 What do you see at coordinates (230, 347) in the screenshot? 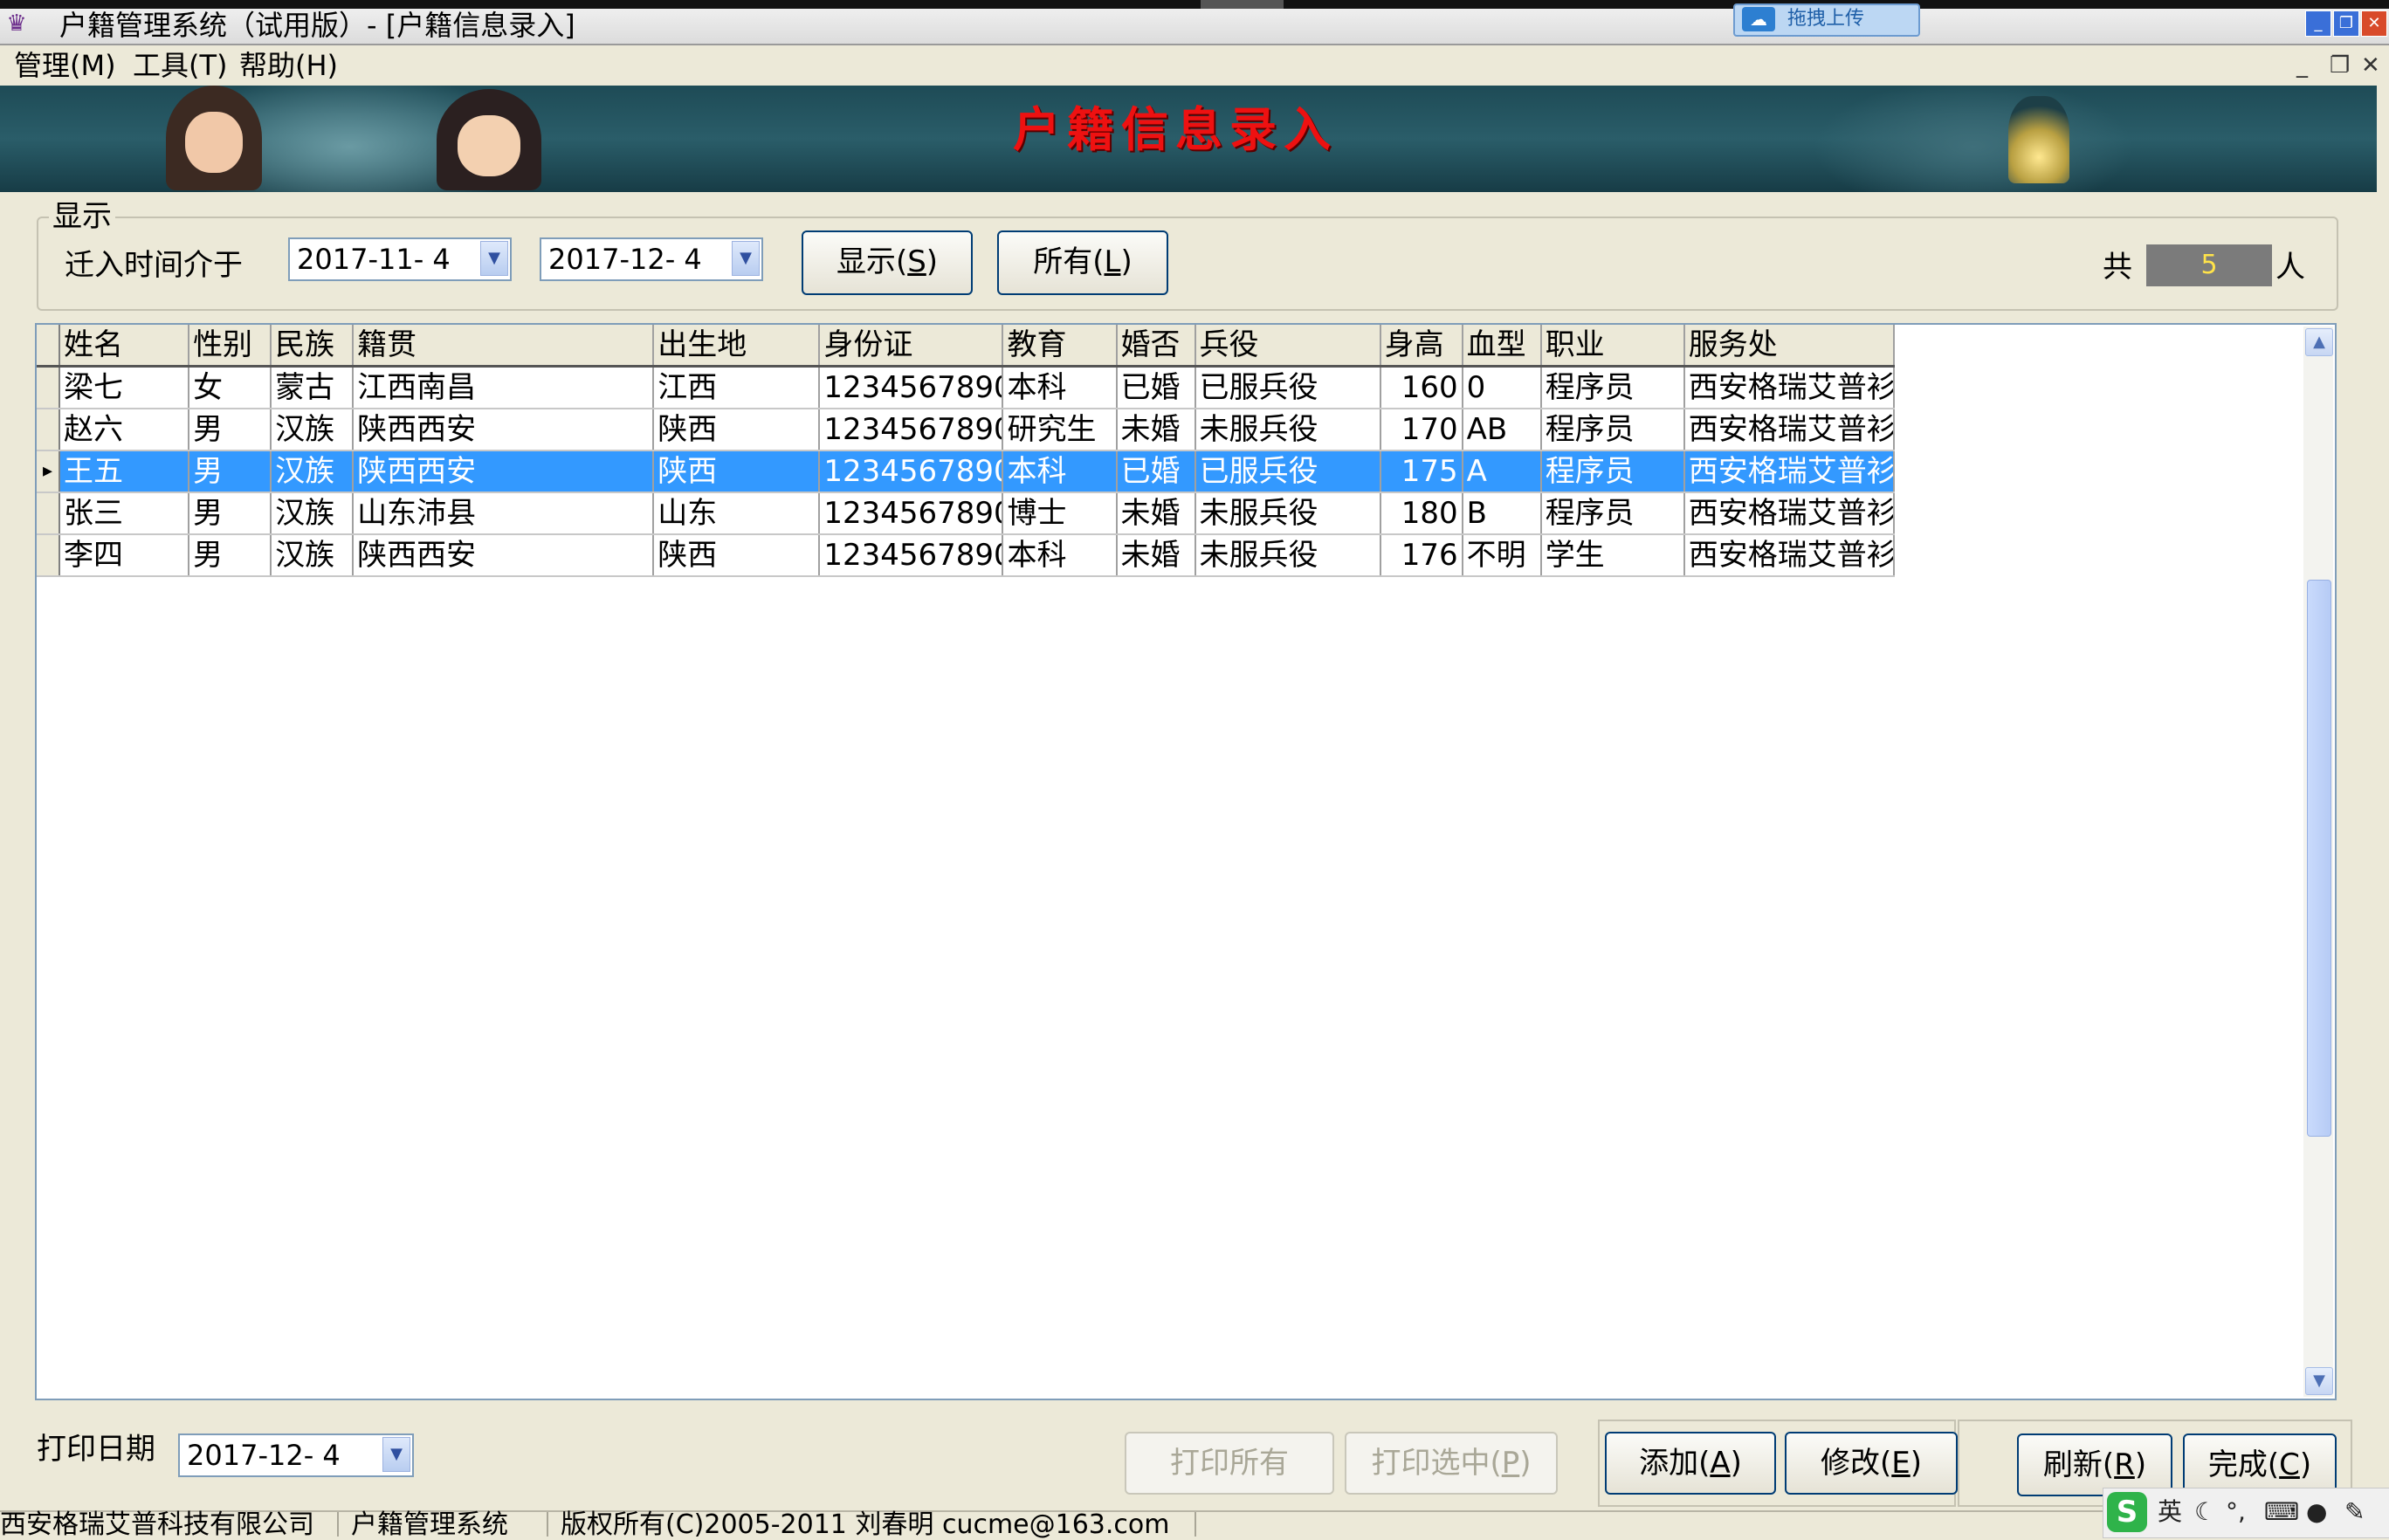
I see `column-header: 性别` at bounding box center [230, 347].